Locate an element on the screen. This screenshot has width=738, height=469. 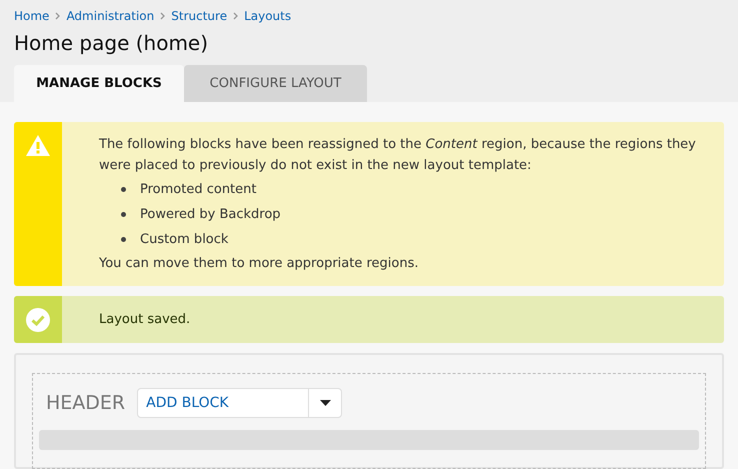
list-item: Powered by Backdrop is located at coordinates (210, 215).